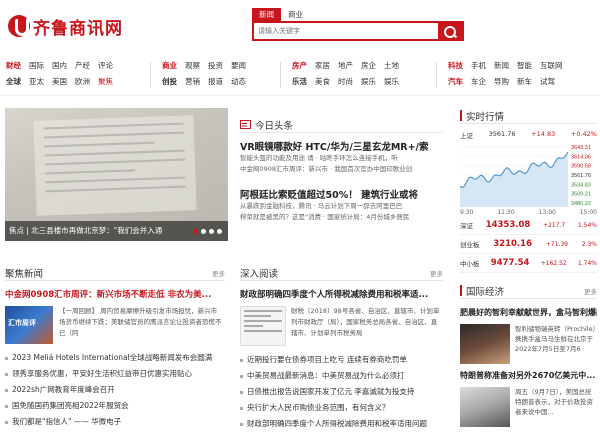 The width and height of the screenshot is (600, 442). Describe the element at coordinates (345, 66) in the screenshot. I see `nav-item: 地产` at that location.